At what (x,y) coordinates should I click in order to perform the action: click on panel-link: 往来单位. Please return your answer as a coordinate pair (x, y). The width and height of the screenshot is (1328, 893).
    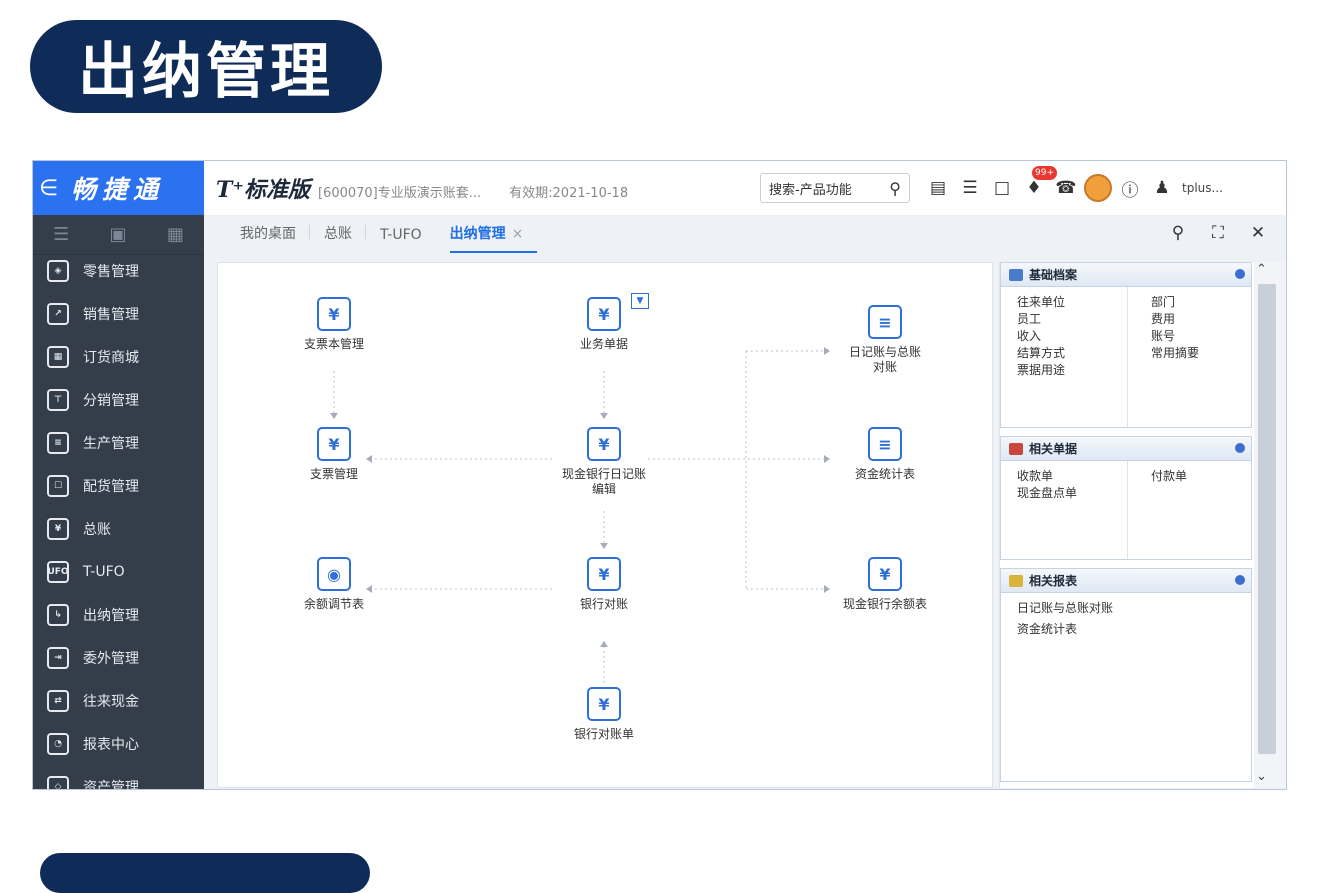
    Looking at the image, I should click on (1084, 301).